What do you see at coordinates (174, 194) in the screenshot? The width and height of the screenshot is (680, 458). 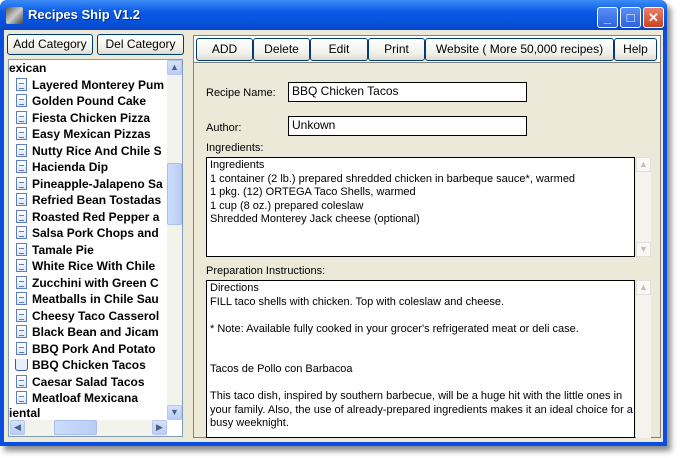 I see `vertical-scroll-thumb` at bounding box center [174, 194].